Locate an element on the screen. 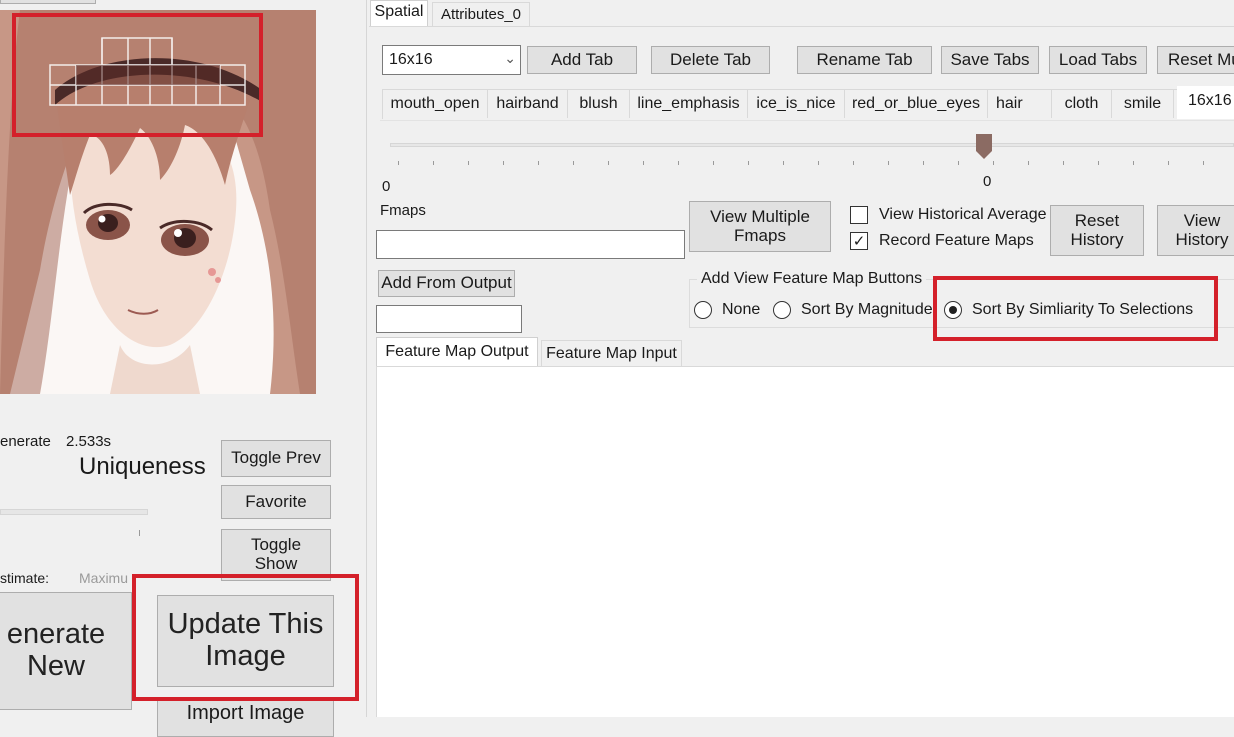 This screenshot has height=737, width=1234. add-from-output-button: Add From Output is located at coordinates (446, 283).